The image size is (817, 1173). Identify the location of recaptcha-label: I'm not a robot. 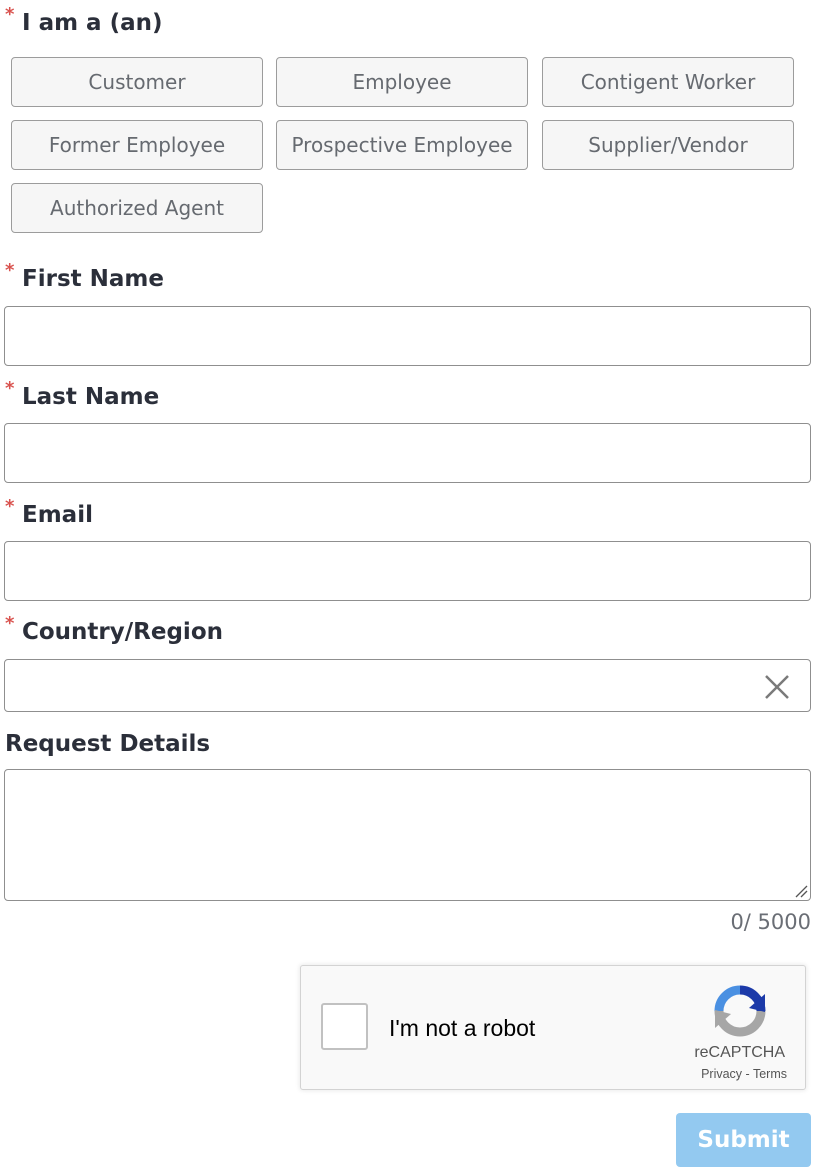
(462, 1028).